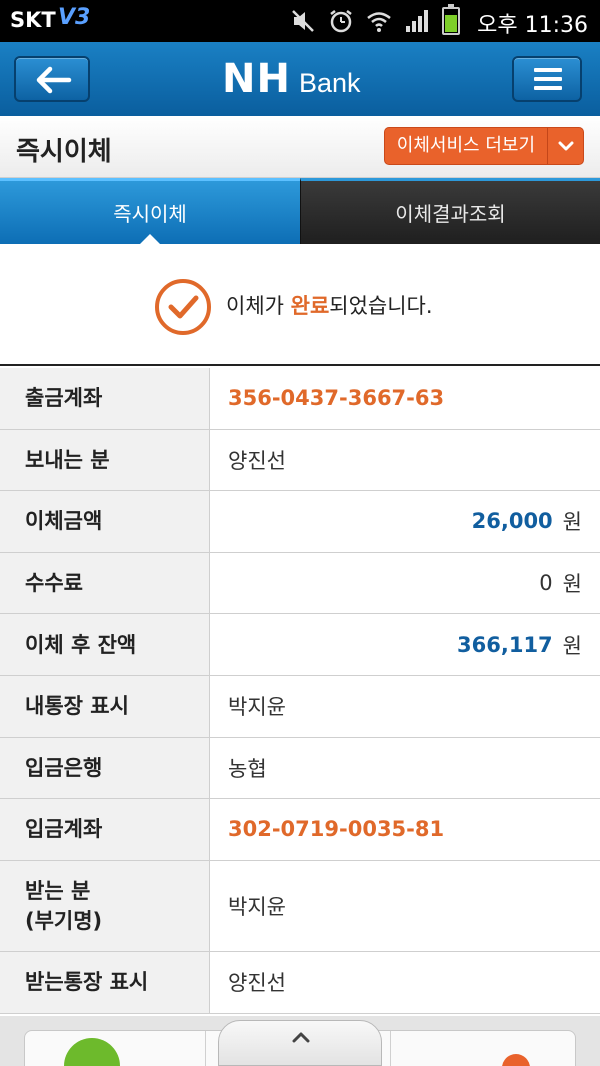 The width and height of the screenshot is (600, 1066). What do you see at coordinates (105, 982) in the screenshot?
I see `row-label: 받는통장 표시` at bounding box center [105, 982].